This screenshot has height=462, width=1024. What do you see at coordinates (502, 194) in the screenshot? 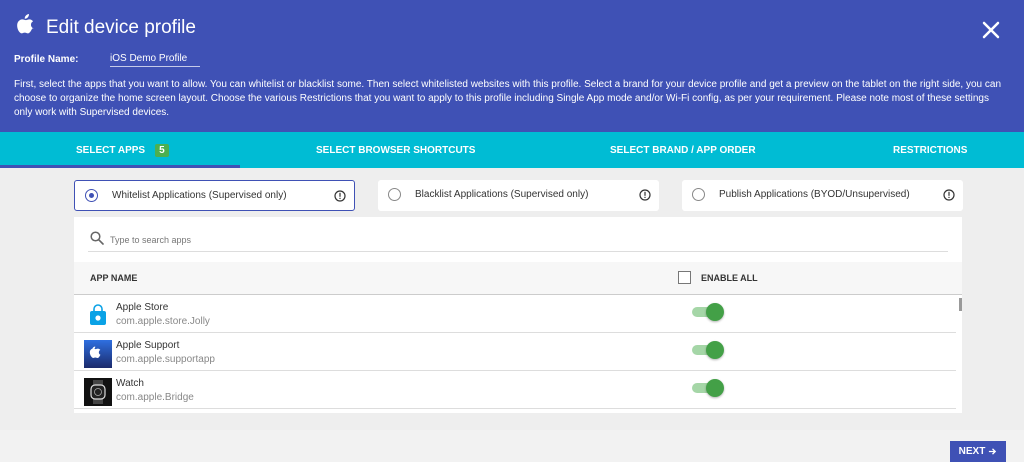
I see `mode-label: Blacklist Applications (Supervised only)` at bounding box center [502, 194].